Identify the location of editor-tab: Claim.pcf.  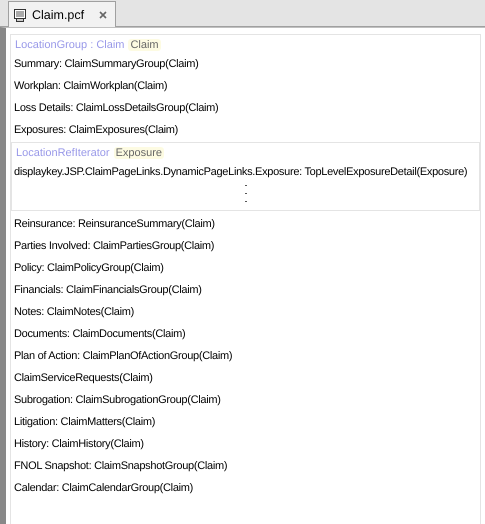
(62, 14).